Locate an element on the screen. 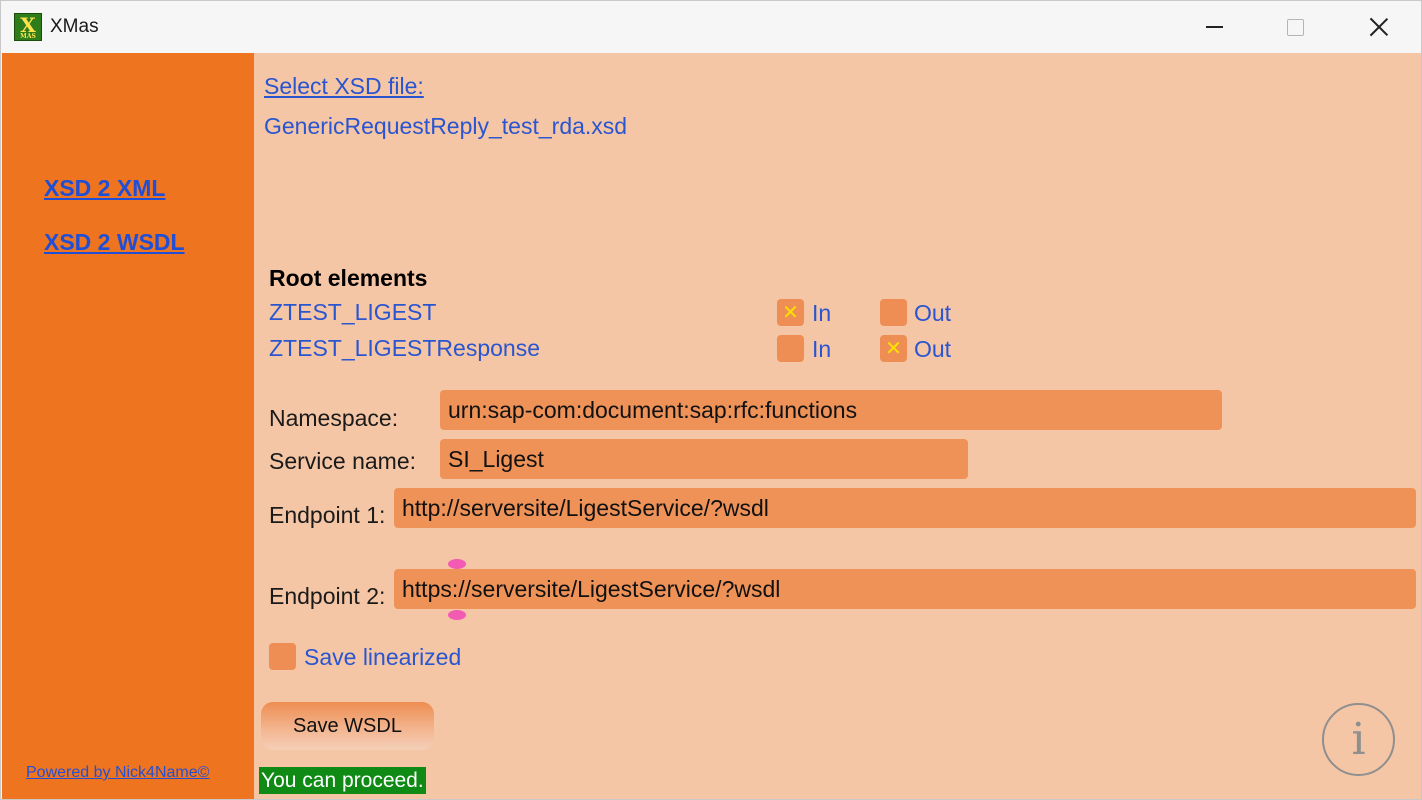 This screenshot has height=800, width=1422. service-name-input is located at coordinates (704, 459).